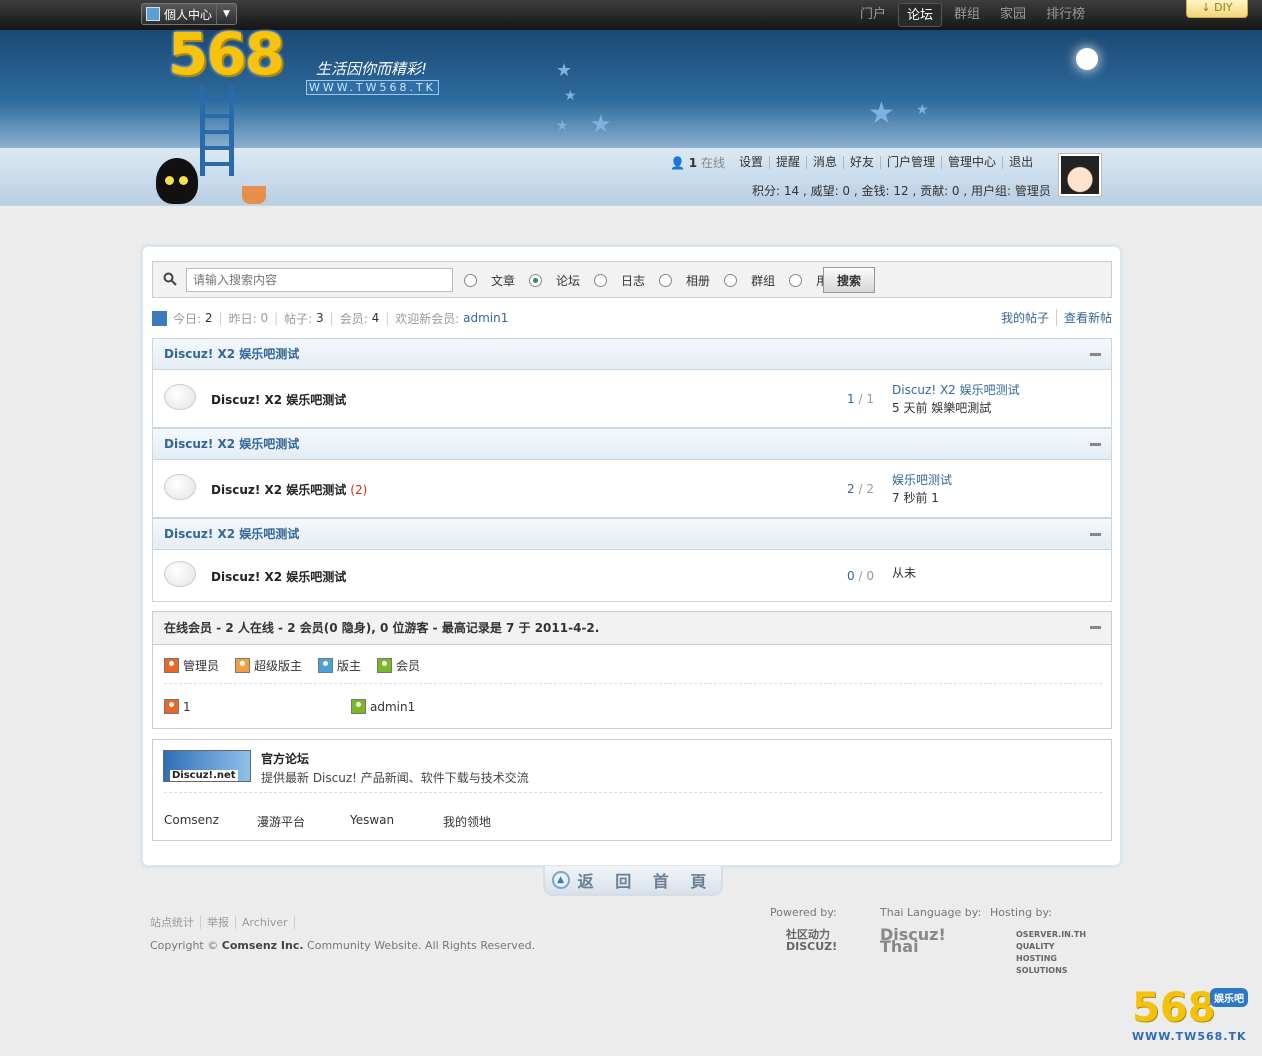  What do you see at coordinates (359, 490) in the screenshot?
I see `forum-new-count: (2)` at bounding box center [359, 490].